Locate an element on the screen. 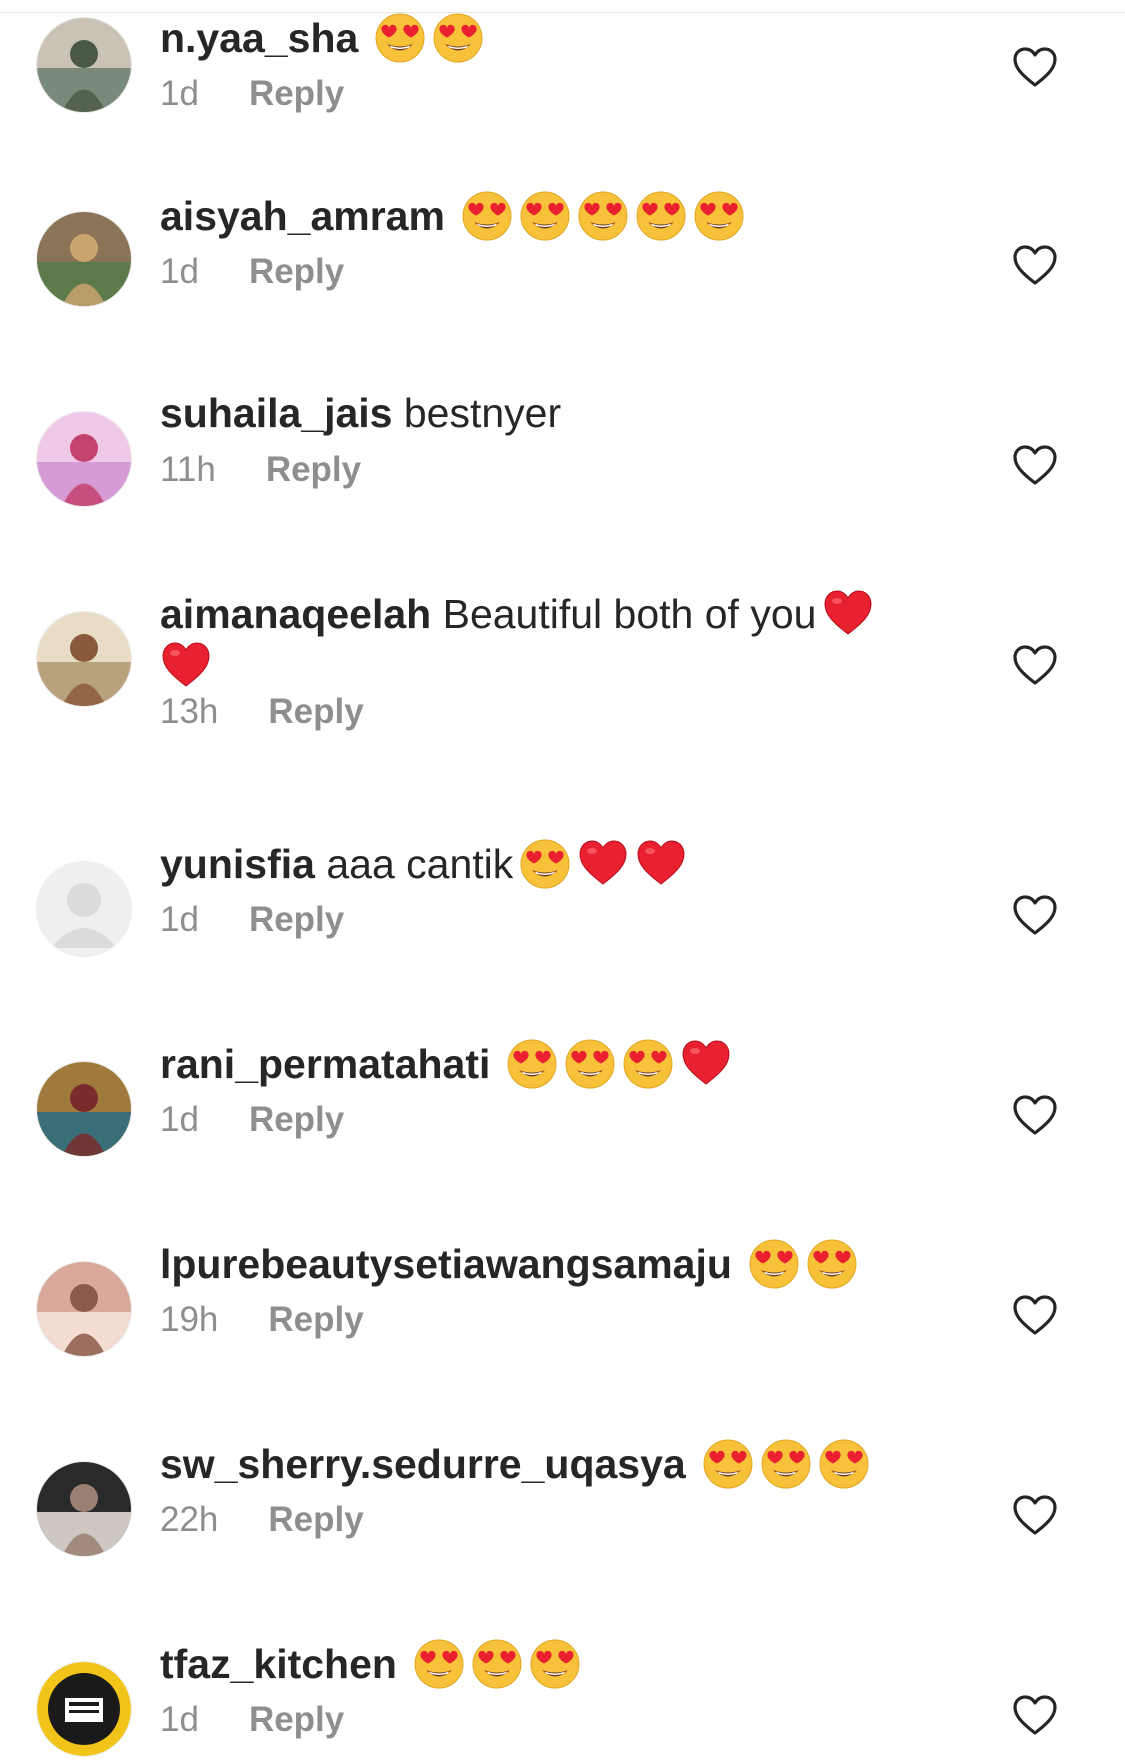 The height and width of the screenshot is (1762, 1125). comment-timestamp: 13h is located at coordinates (189, 711).